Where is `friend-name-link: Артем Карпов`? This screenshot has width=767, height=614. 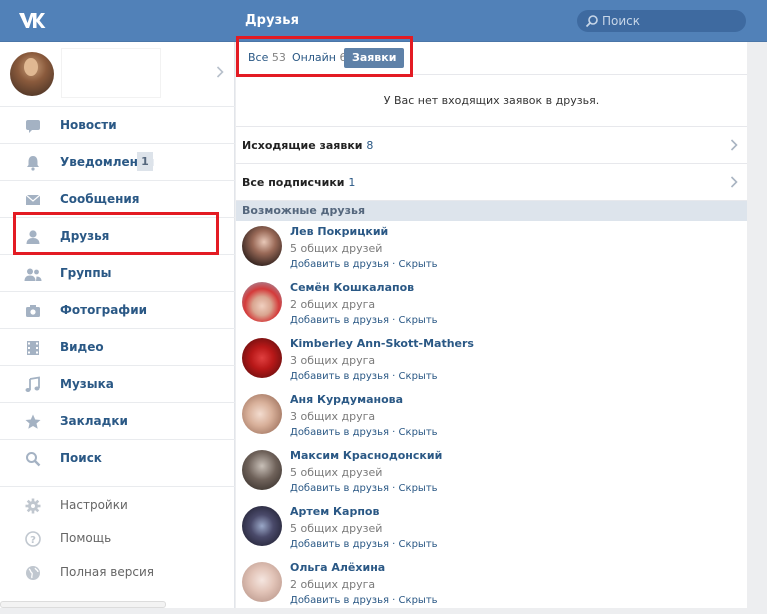
friend-name-link: Артем Карпов is located at coordinates (334, 511).